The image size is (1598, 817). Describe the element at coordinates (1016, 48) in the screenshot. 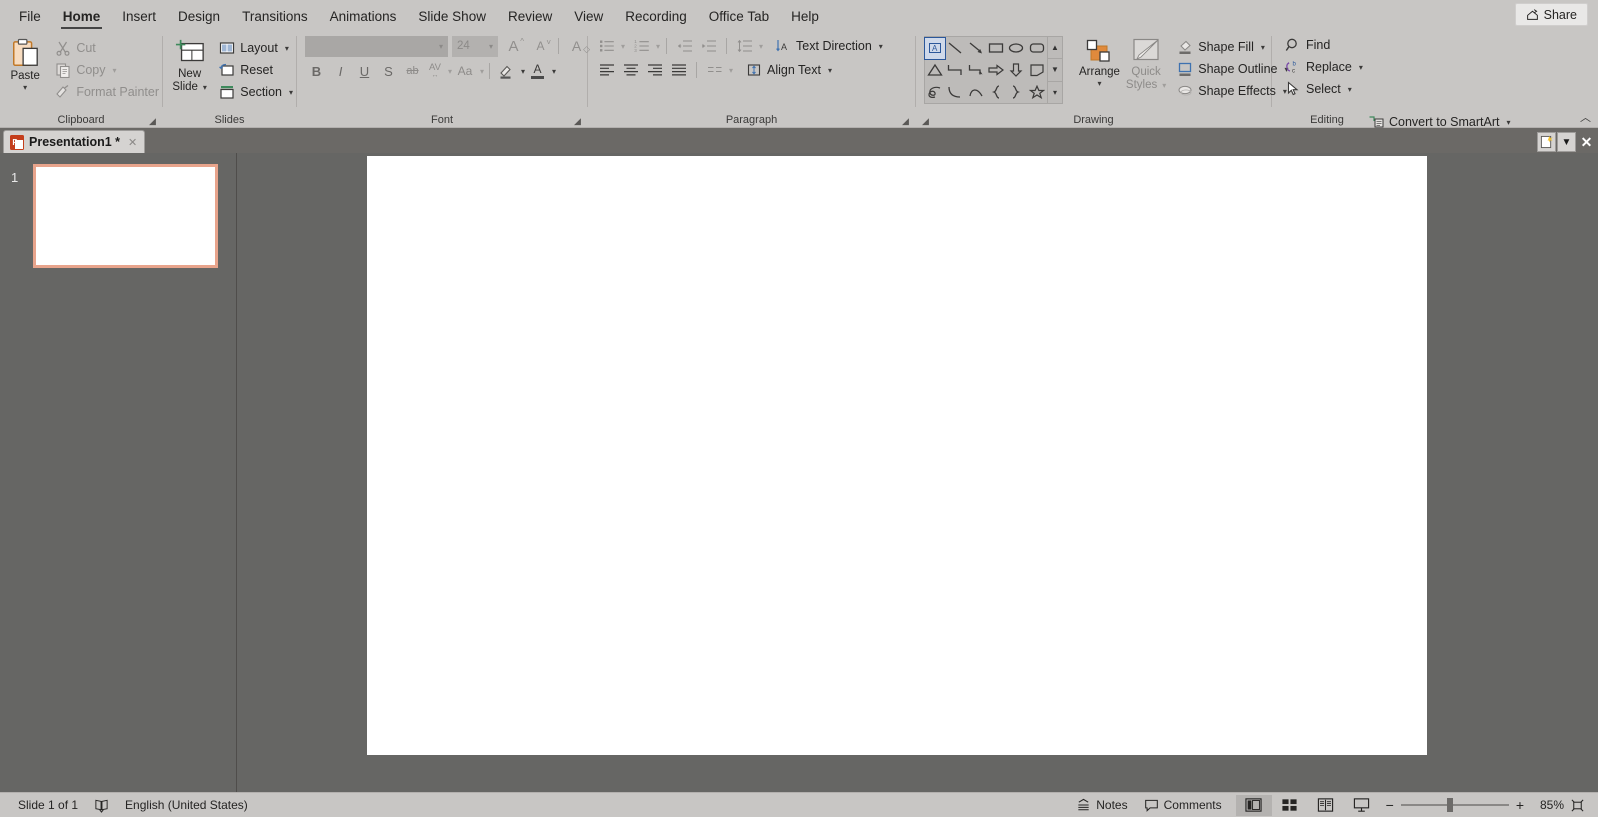

I see `shape-oval` at that location.